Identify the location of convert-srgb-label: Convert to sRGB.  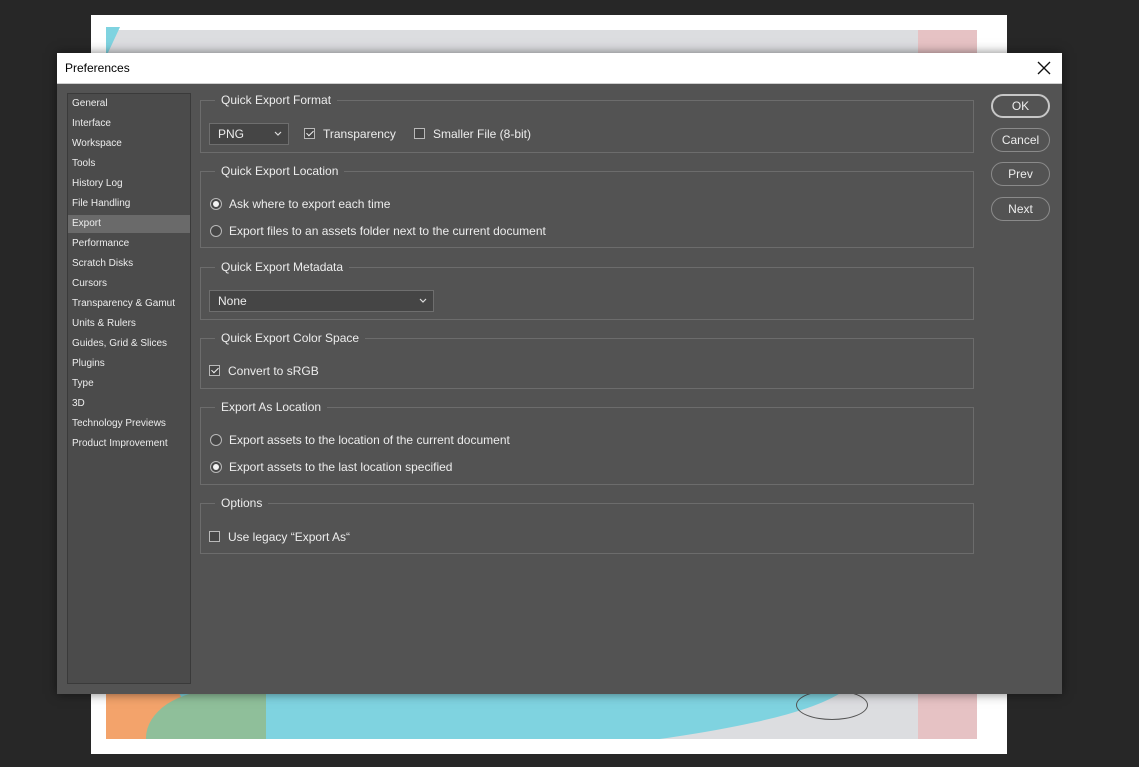
(273, 371).